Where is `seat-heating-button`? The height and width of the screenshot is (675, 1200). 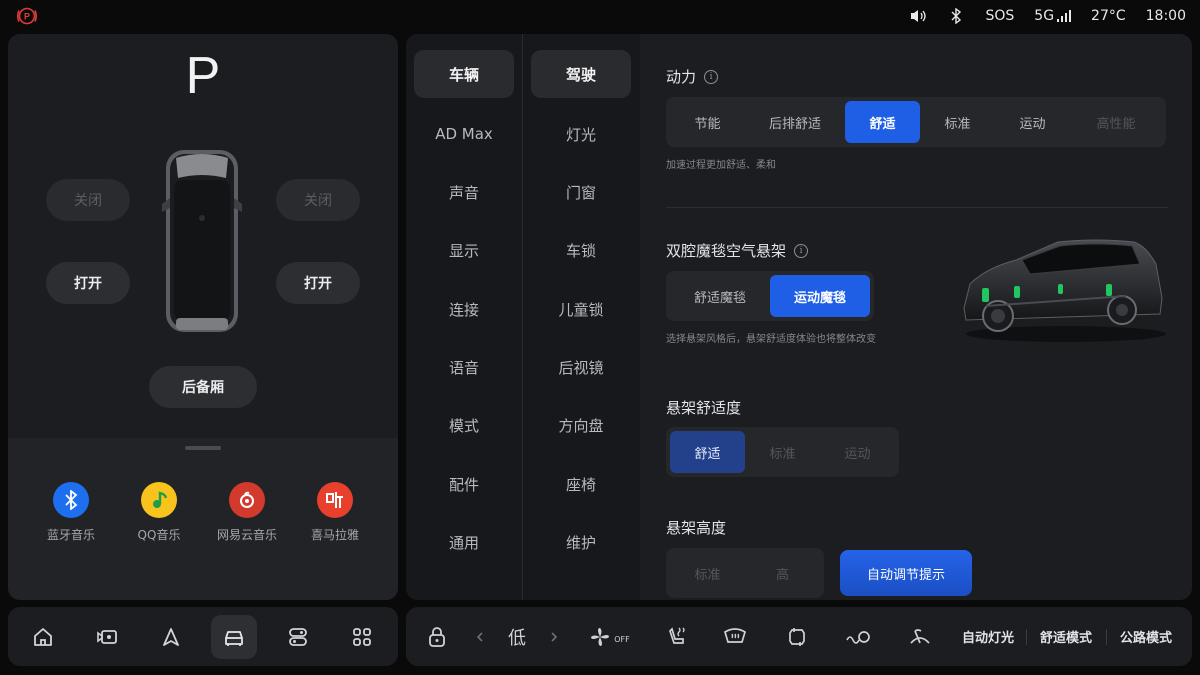
seat-heating-button is located at coordinates (677, 636).